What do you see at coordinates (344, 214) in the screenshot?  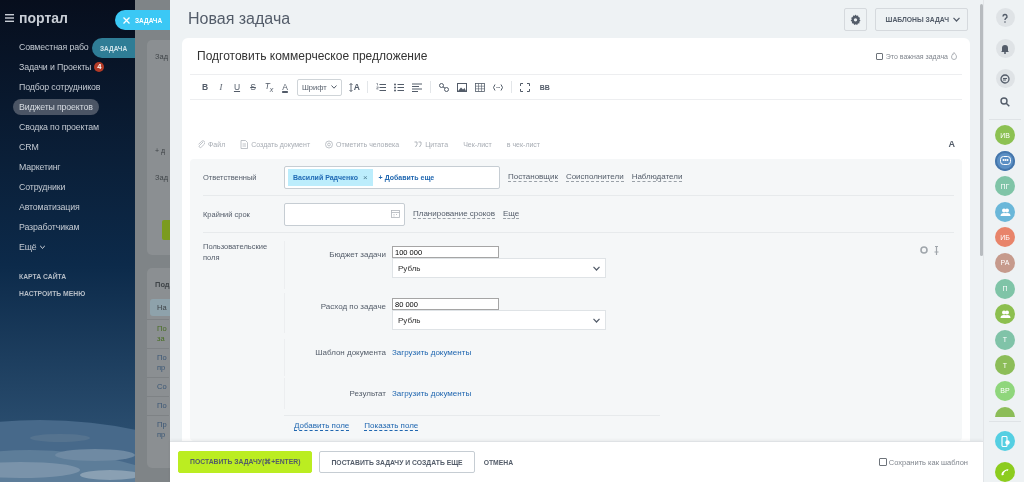 I see `date-field` at bounding box center [344, 214].